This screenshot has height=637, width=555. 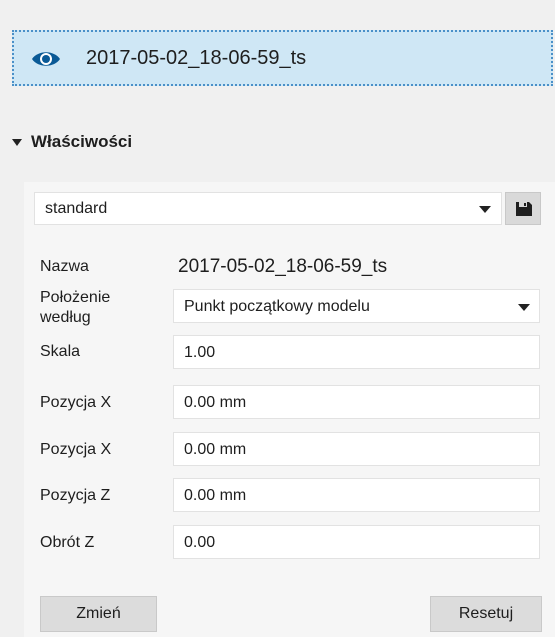 I want to click on save-preset-button, so click(x=523, y=208).